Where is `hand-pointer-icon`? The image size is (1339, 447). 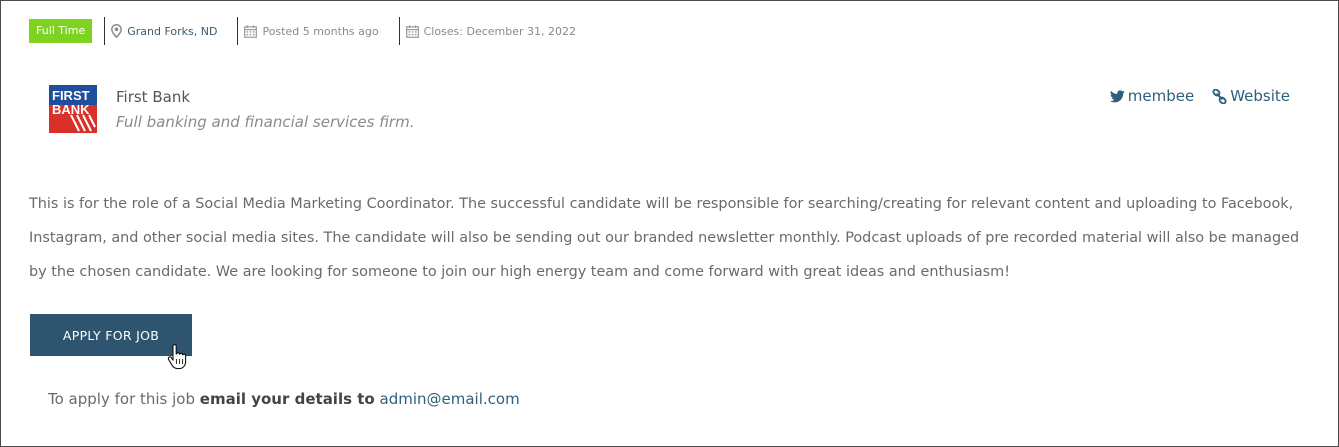 hand-pointer-icon is located at coordinates (177, 357).